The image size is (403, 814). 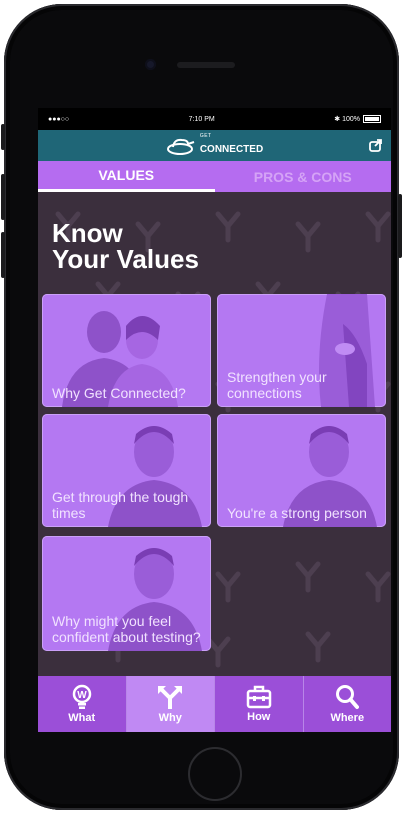 I want to click on nav-label: Where, so click(x=347, y=718).